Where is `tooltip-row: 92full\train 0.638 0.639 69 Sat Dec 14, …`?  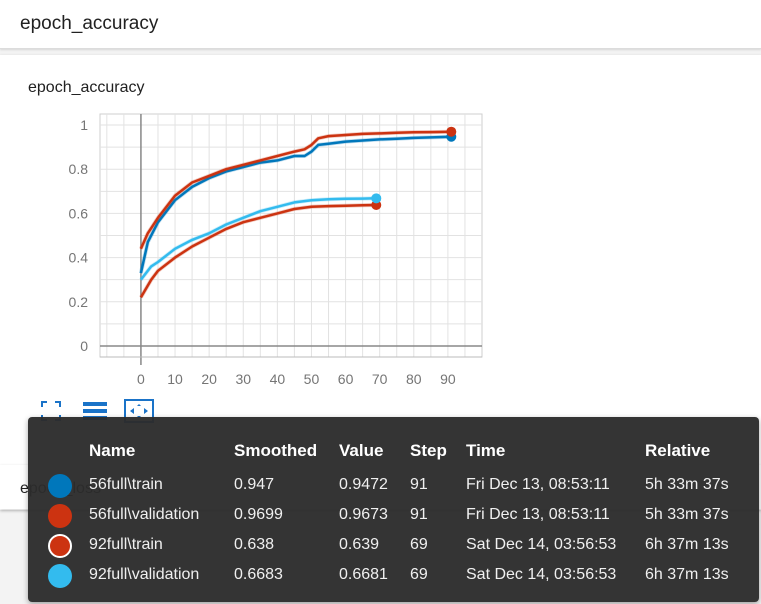 tooltip-row: 92full\train 0.638 0.639 69 Sat Dec 14, … is located at coordinates (393, 550).